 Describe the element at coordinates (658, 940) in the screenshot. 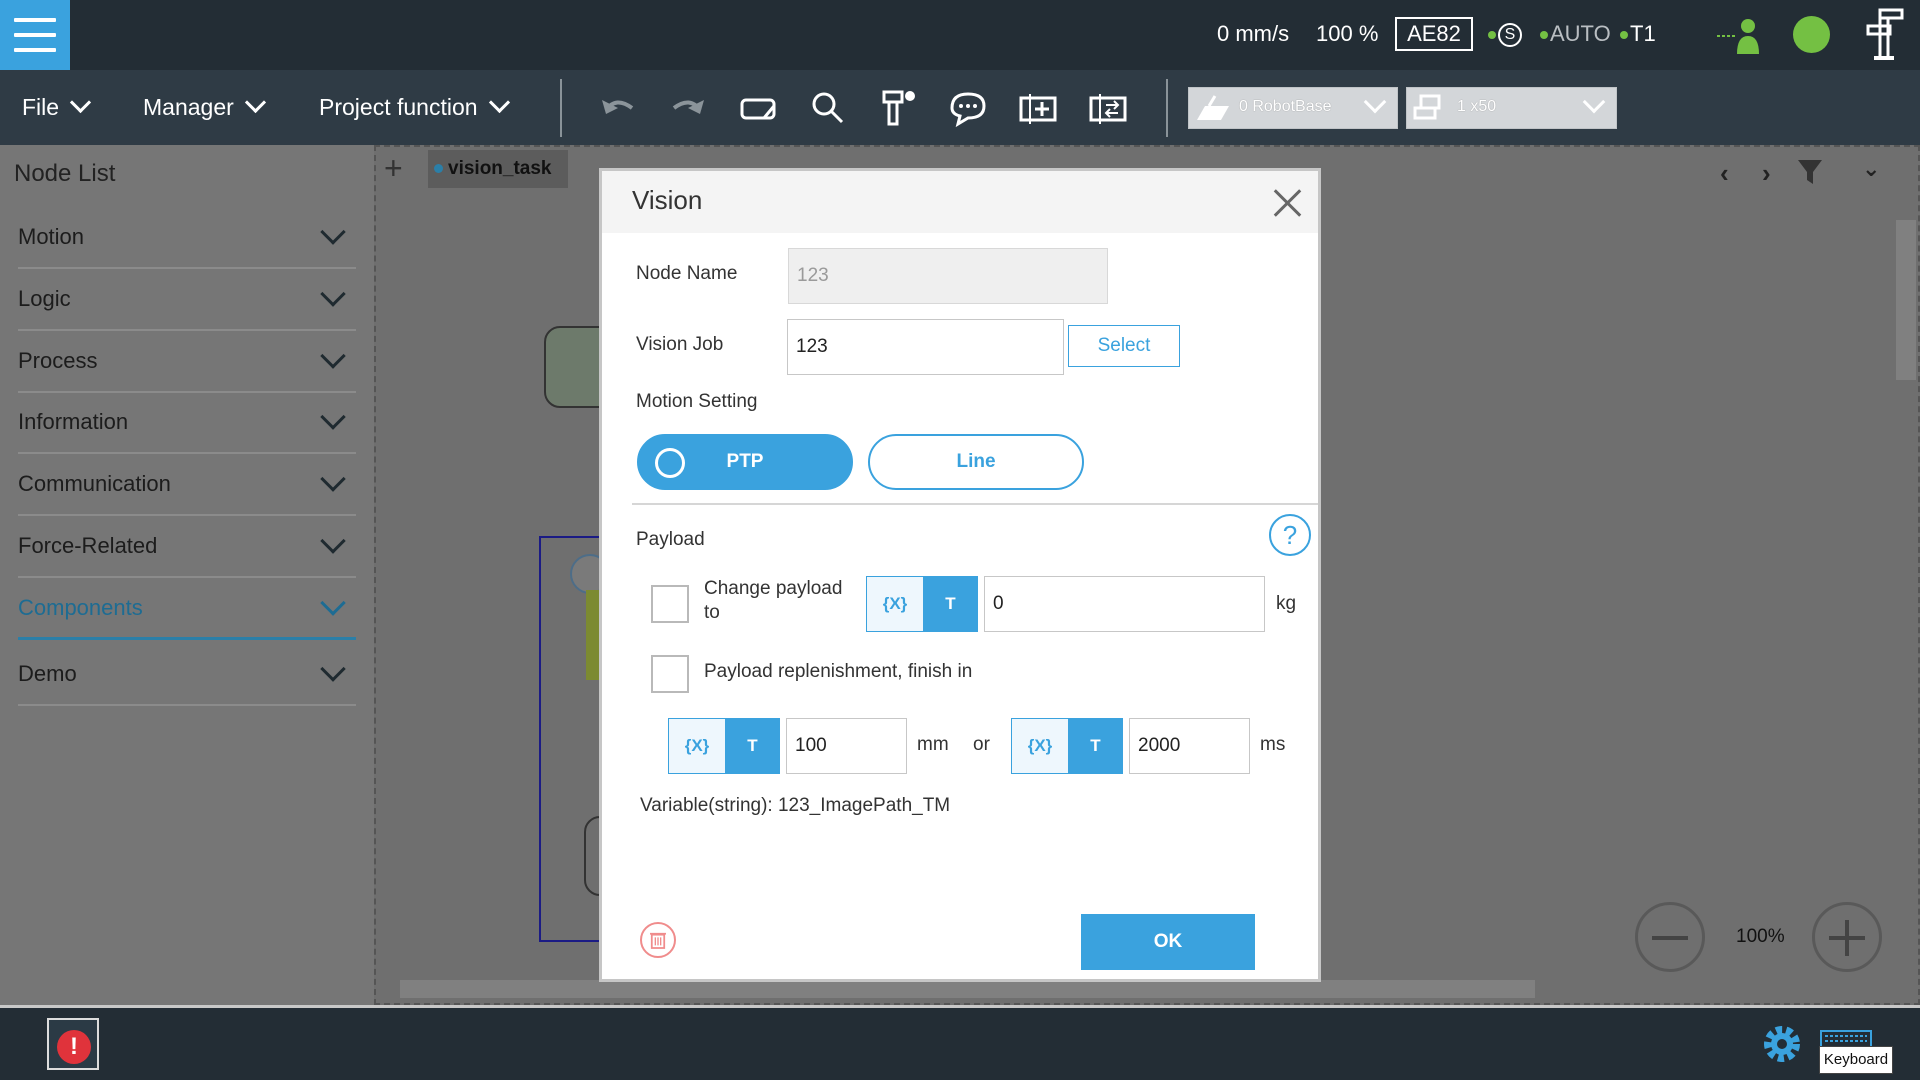

I see `trash-icon` at that location.